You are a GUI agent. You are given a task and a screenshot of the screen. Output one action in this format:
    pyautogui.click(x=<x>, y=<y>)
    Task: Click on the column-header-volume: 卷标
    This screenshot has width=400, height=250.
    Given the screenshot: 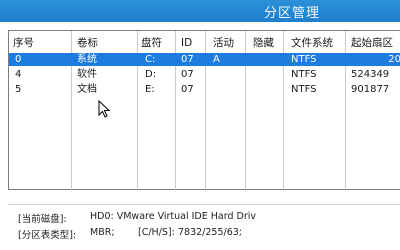 What is the action you would take?
    pyautogui.click(x=105, y=43)
    